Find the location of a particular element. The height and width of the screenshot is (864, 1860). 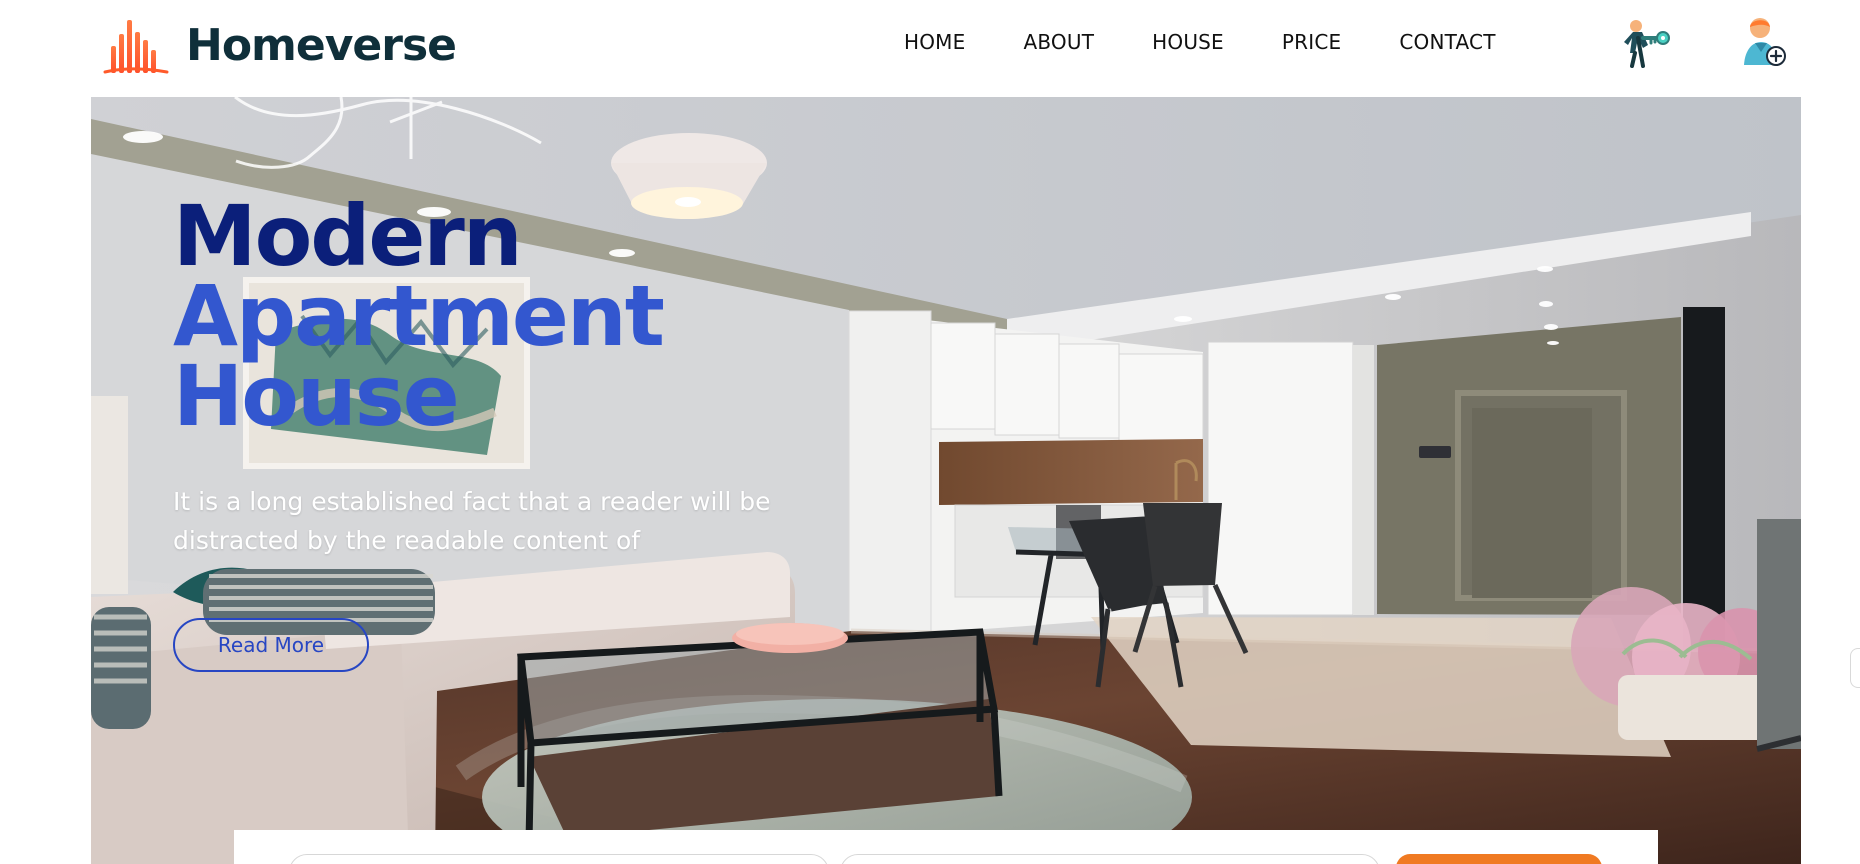

side-panel-handle is located at coordinates (1855, 668).